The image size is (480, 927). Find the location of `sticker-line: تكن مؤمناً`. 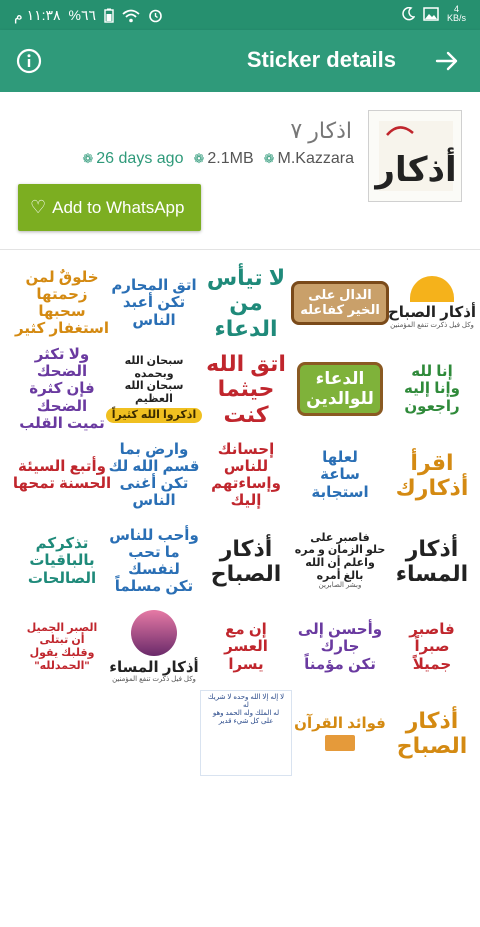

sticker-line: تكن مؤمناً is located at coordinates (340, 664).